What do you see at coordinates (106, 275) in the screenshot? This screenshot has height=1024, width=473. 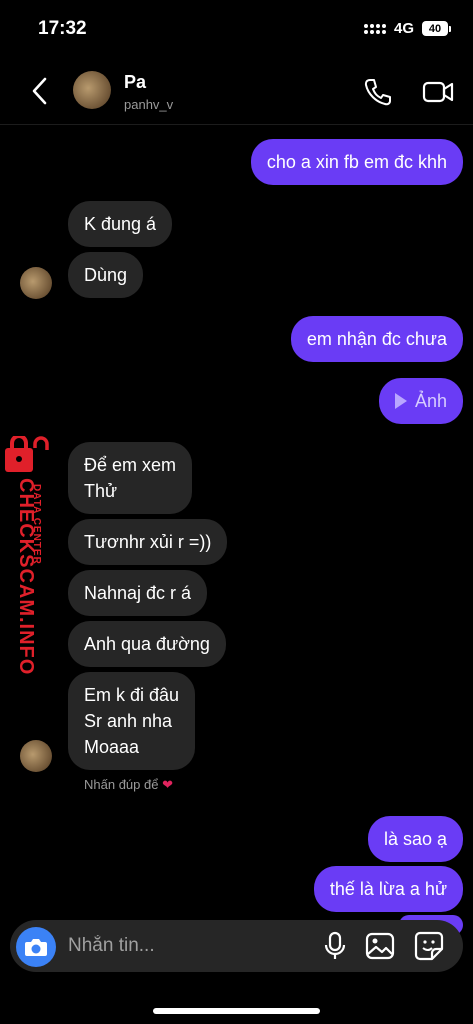 I see `message-incoming: Dùng` at bounding box center [106, 275].